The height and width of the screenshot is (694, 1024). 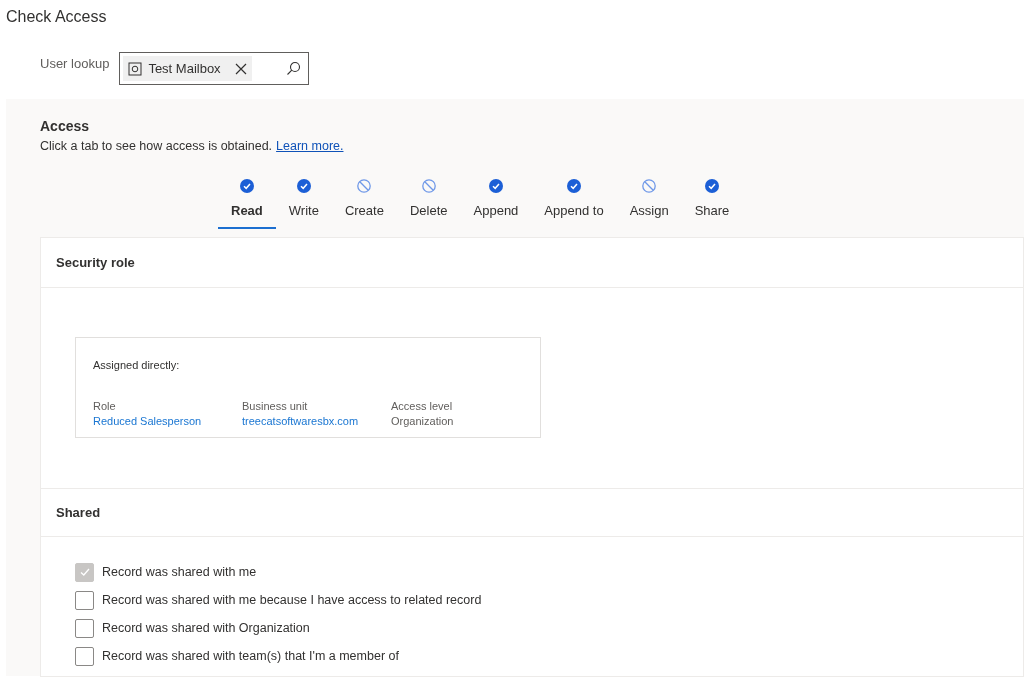 I want to click on access-tab: Append, so click(x=496, y=203).